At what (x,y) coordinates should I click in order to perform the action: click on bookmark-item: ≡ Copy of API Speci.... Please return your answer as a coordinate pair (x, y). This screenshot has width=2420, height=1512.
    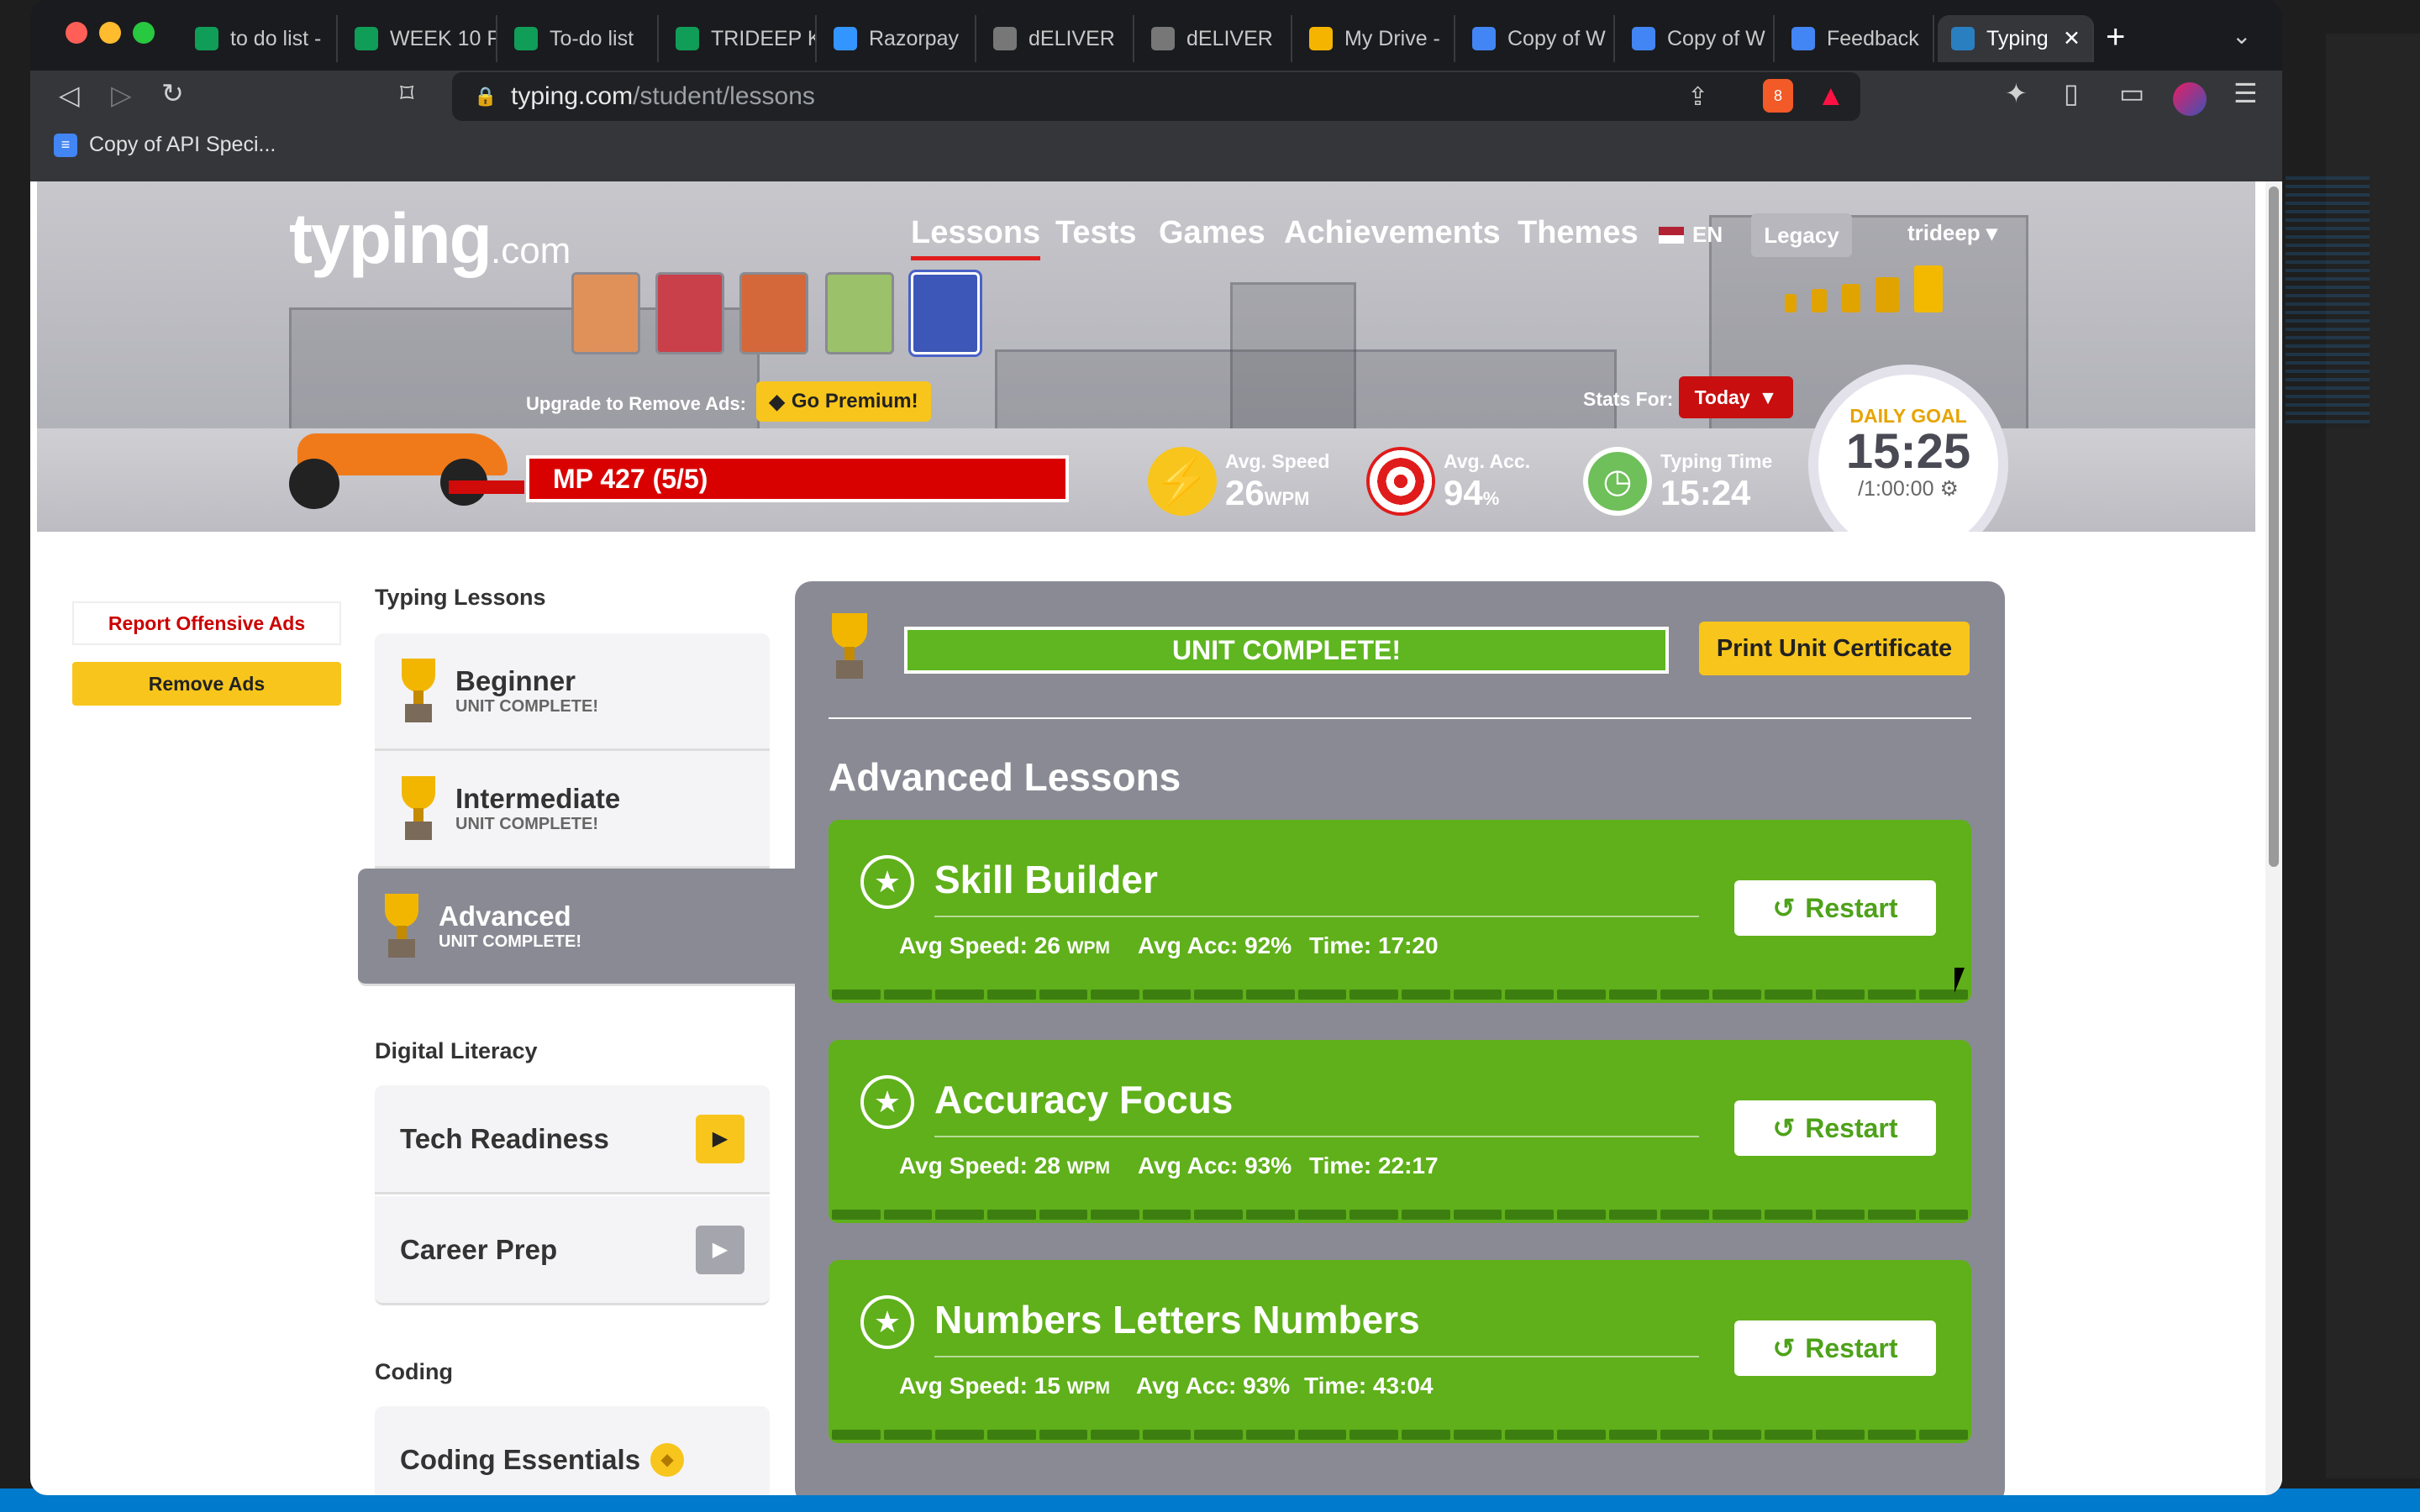
    Looking at the image, I should click on (165, 145).